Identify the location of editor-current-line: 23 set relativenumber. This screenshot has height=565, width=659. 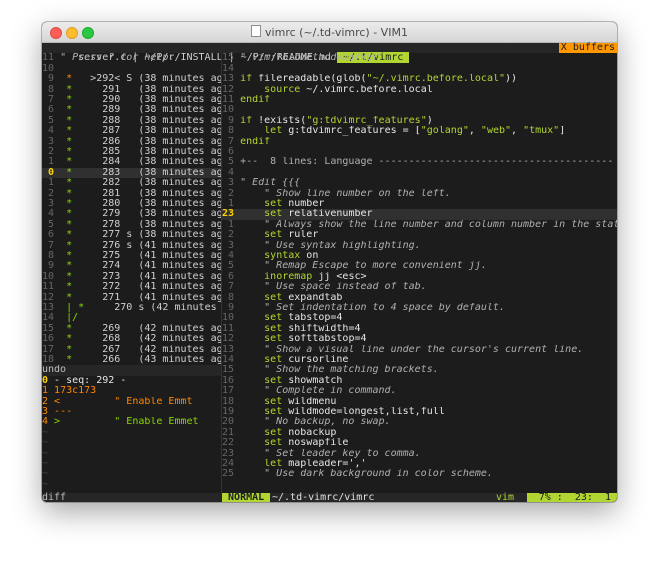
(419, 214).